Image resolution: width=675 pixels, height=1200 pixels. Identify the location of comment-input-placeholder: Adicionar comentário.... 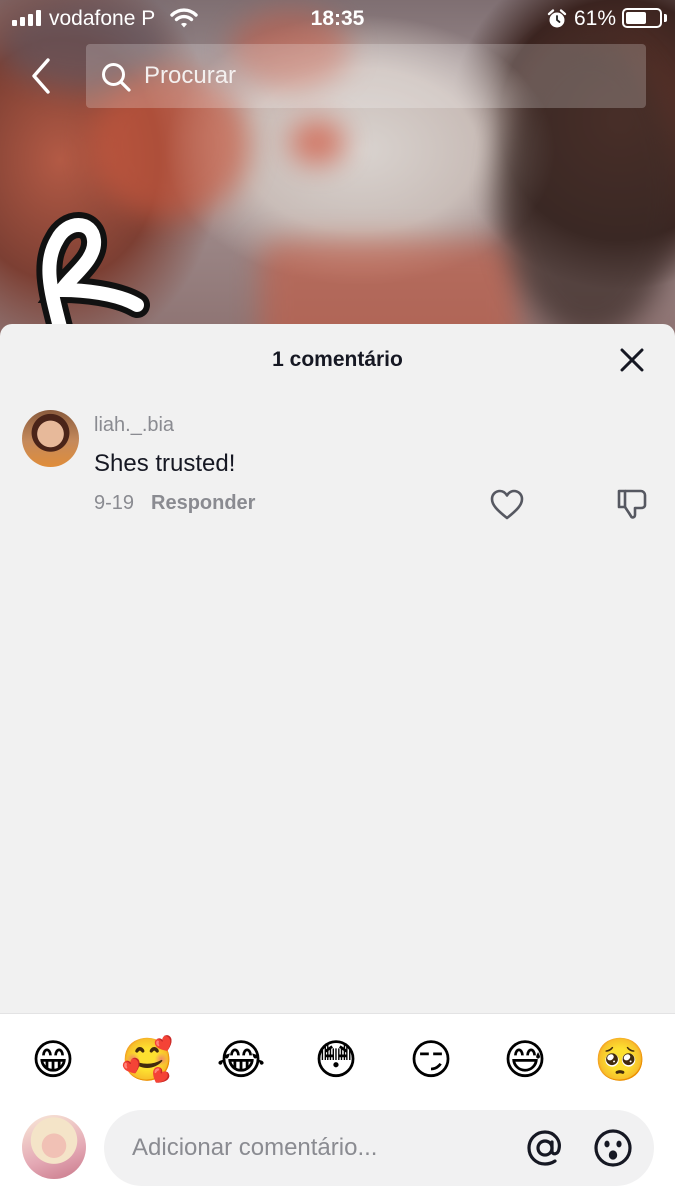
(255, 1147).